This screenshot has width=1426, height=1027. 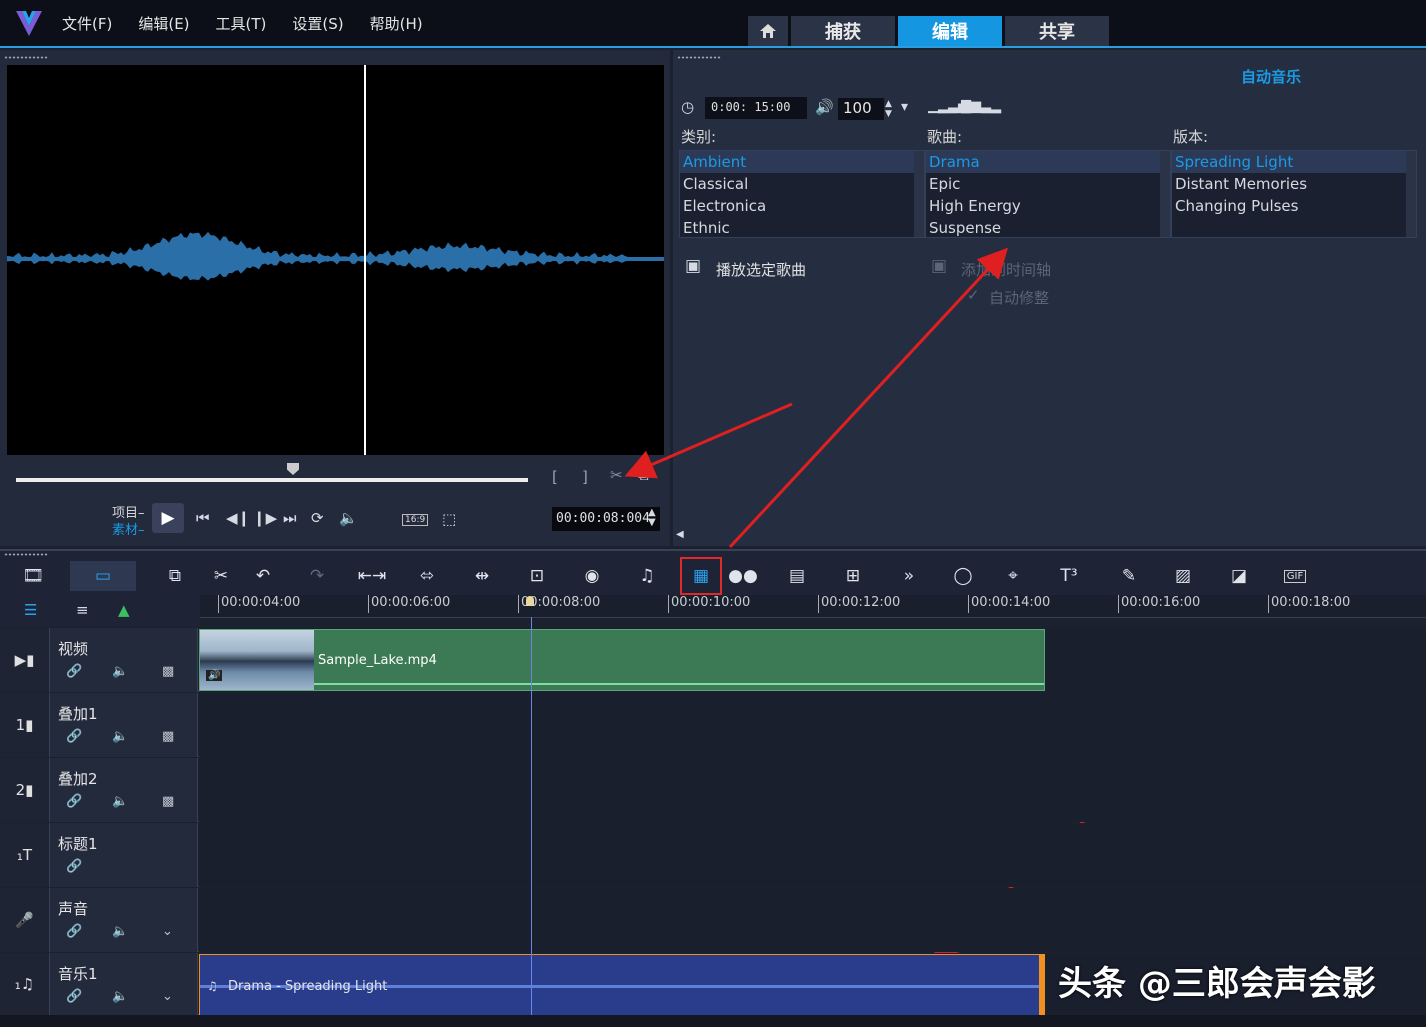 What do you see at coordinates (25, 725) in the screenshot?
I see `overlay1-track-icon: 1▮` at bounding box center [25, 725].